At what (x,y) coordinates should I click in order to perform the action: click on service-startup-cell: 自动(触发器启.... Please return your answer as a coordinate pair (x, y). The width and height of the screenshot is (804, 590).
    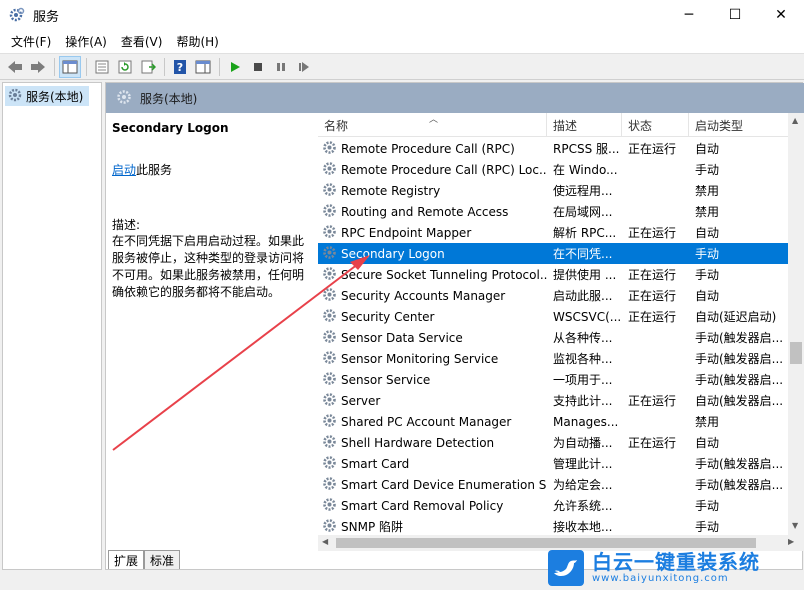
    Looking at the image, I should click on (739, 401).